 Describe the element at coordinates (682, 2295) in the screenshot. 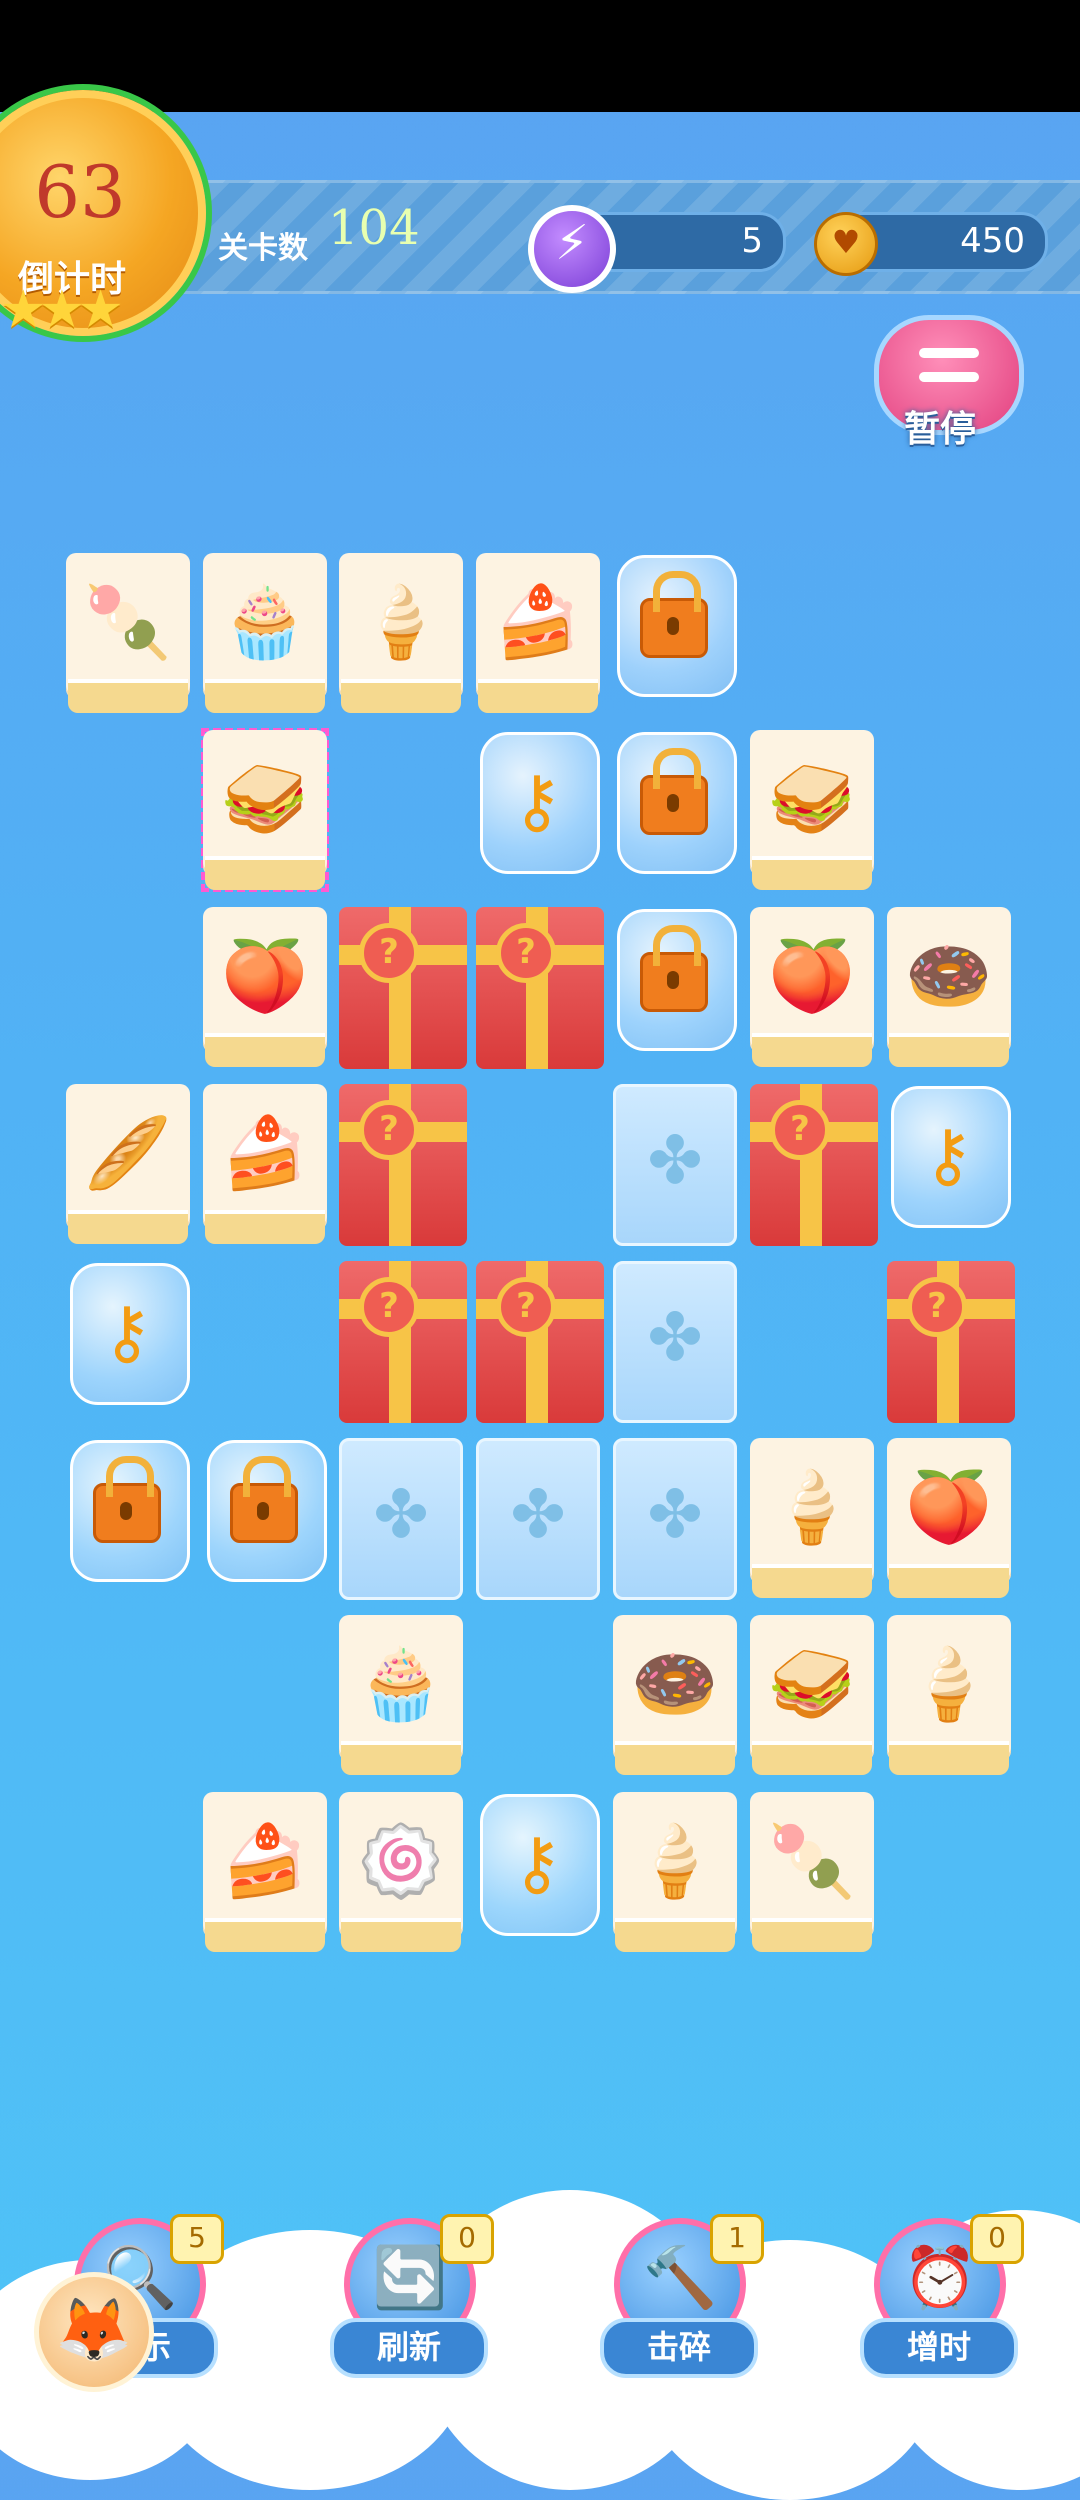

I see `smash-tool: 🔨 1 击碎` at that location.